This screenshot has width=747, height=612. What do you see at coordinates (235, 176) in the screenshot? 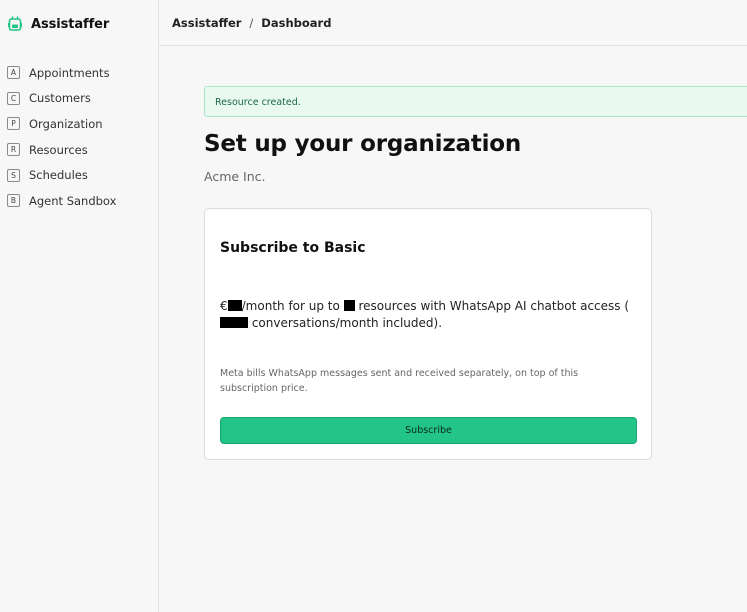
I see `organization-name: Acme Inc.` at bounding box center [235, 176].